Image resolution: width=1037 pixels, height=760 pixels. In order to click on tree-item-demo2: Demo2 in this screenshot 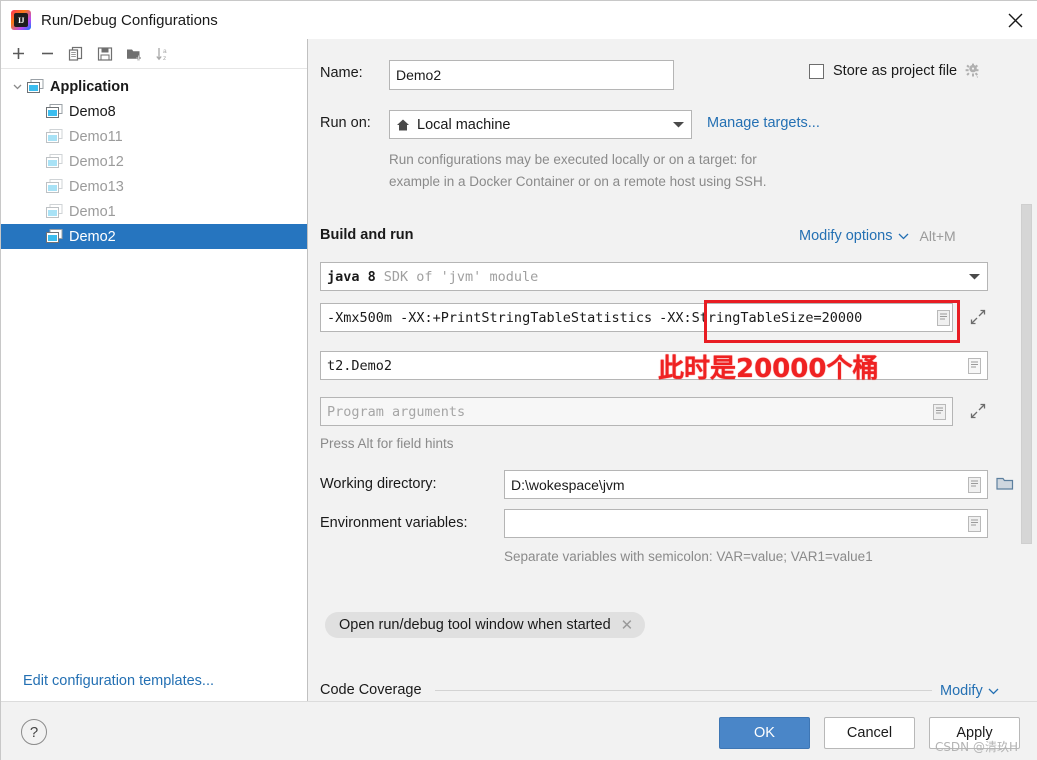, I will do `click(154, 236)`.